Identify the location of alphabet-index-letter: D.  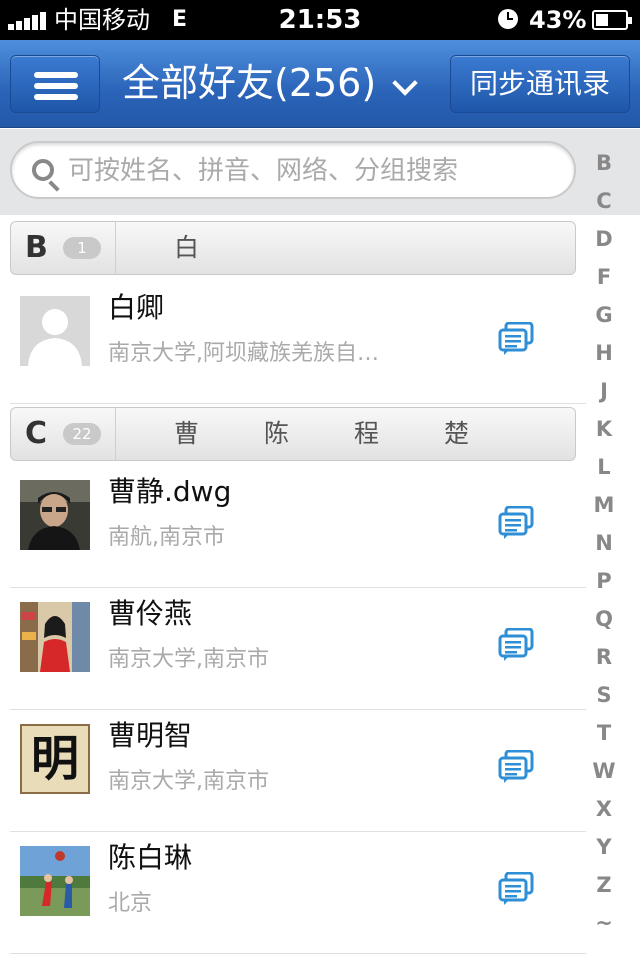
(604, 243).